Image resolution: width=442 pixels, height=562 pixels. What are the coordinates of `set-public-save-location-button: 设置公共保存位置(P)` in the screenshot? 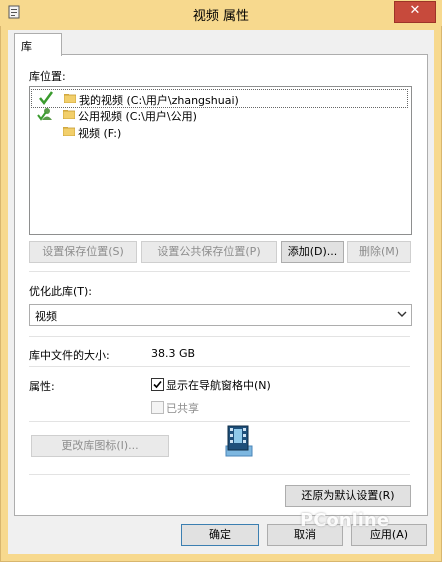 It's located at (209, 252).